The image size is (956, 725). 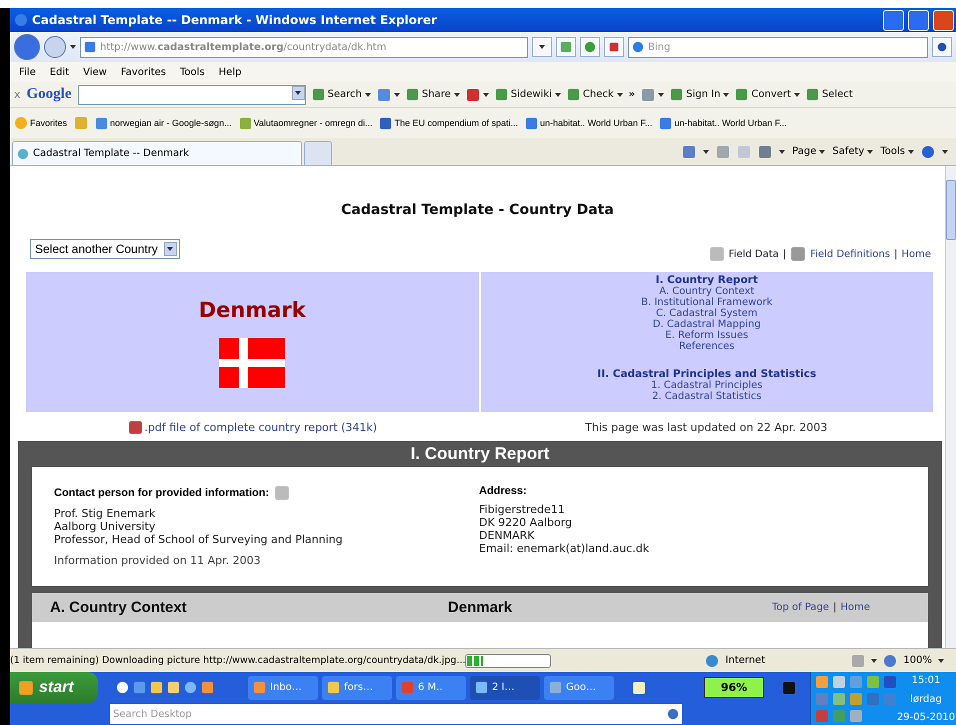 What do you see at coordinates (157, 153) in the screenshot?
I see `browser-tab: Cadastral Template -- Denmark` at bounding box center [157, 153].